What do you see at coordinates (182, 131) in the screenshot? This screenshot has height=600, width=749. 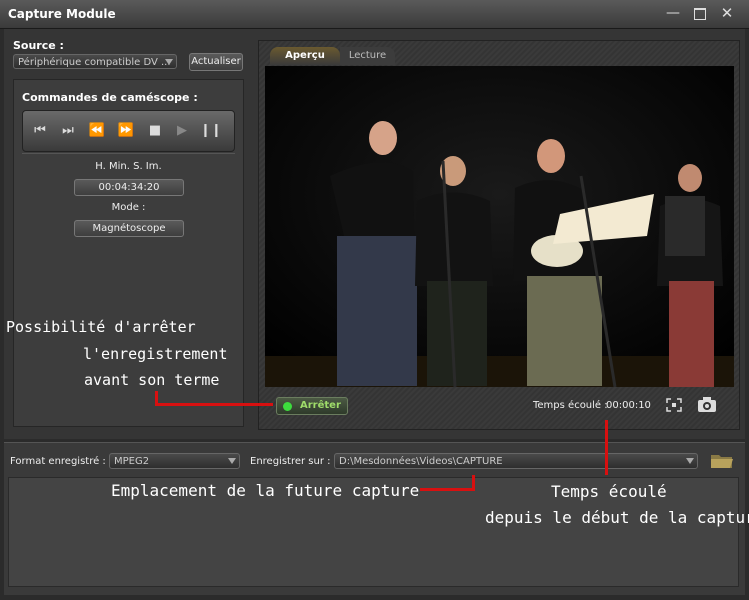 I see `play-icon: ▶` at bounding box center [182, 131].